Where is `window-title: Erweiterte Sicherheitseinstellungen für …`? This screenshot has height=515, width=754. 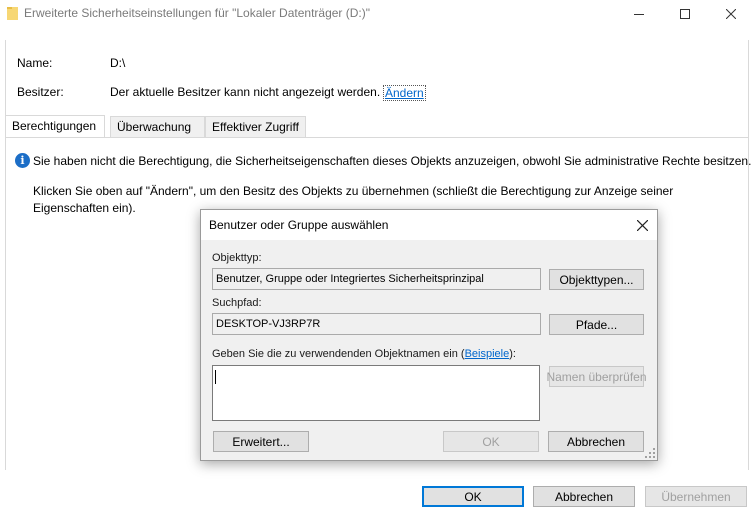 window-title: Erweiterte Sicherheitseinstellungen für … is located at coordinates (197, 13).